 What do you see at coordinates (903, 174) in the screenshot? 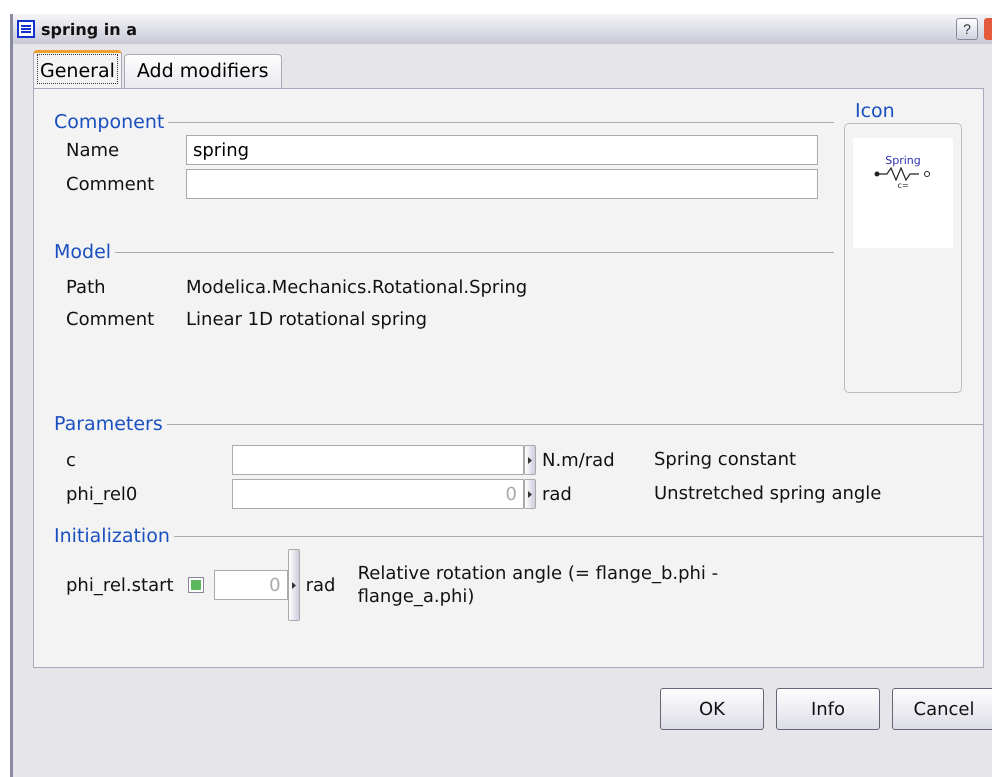
I see `spring-icon` at bounding box center [903, 174].